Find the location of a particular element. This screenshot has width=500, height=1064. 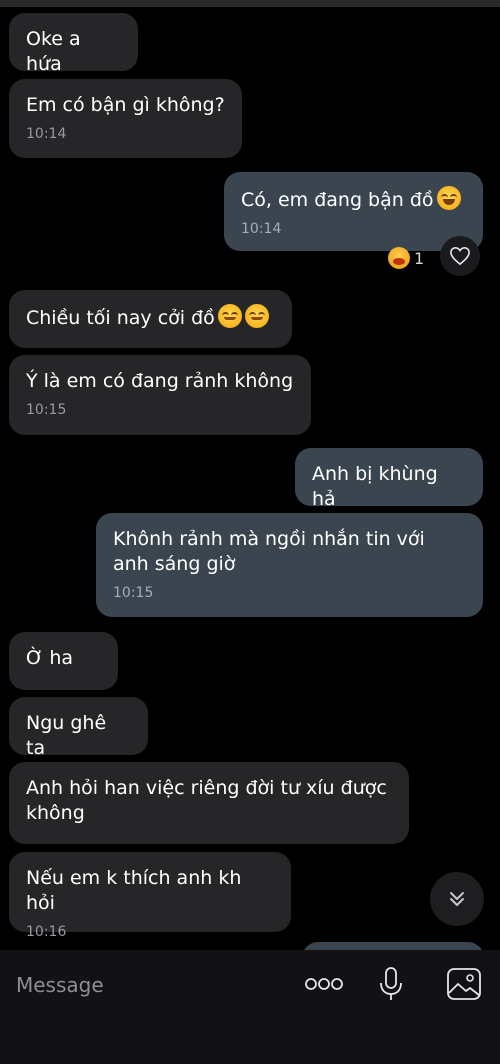

message-outgoing: Có, em đang bận đồ 10:14 is located at coordinates (353, 211).